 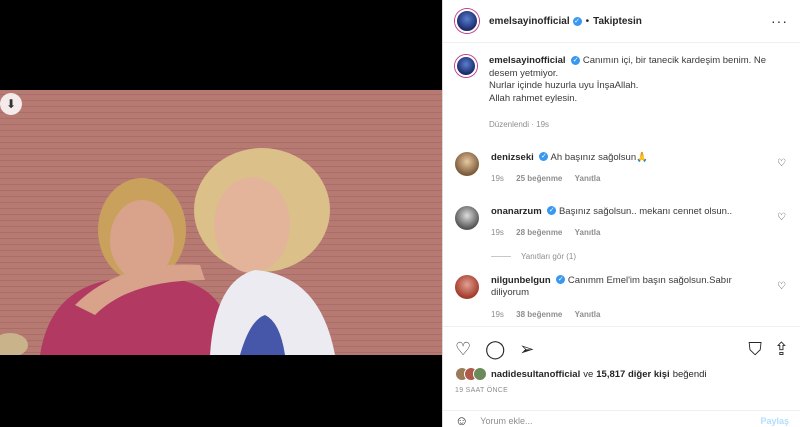 What do you see at coordinates (516, 211) in the screenshot?
I see `comment-username: onanarzum` at bounding box center [516, 211].